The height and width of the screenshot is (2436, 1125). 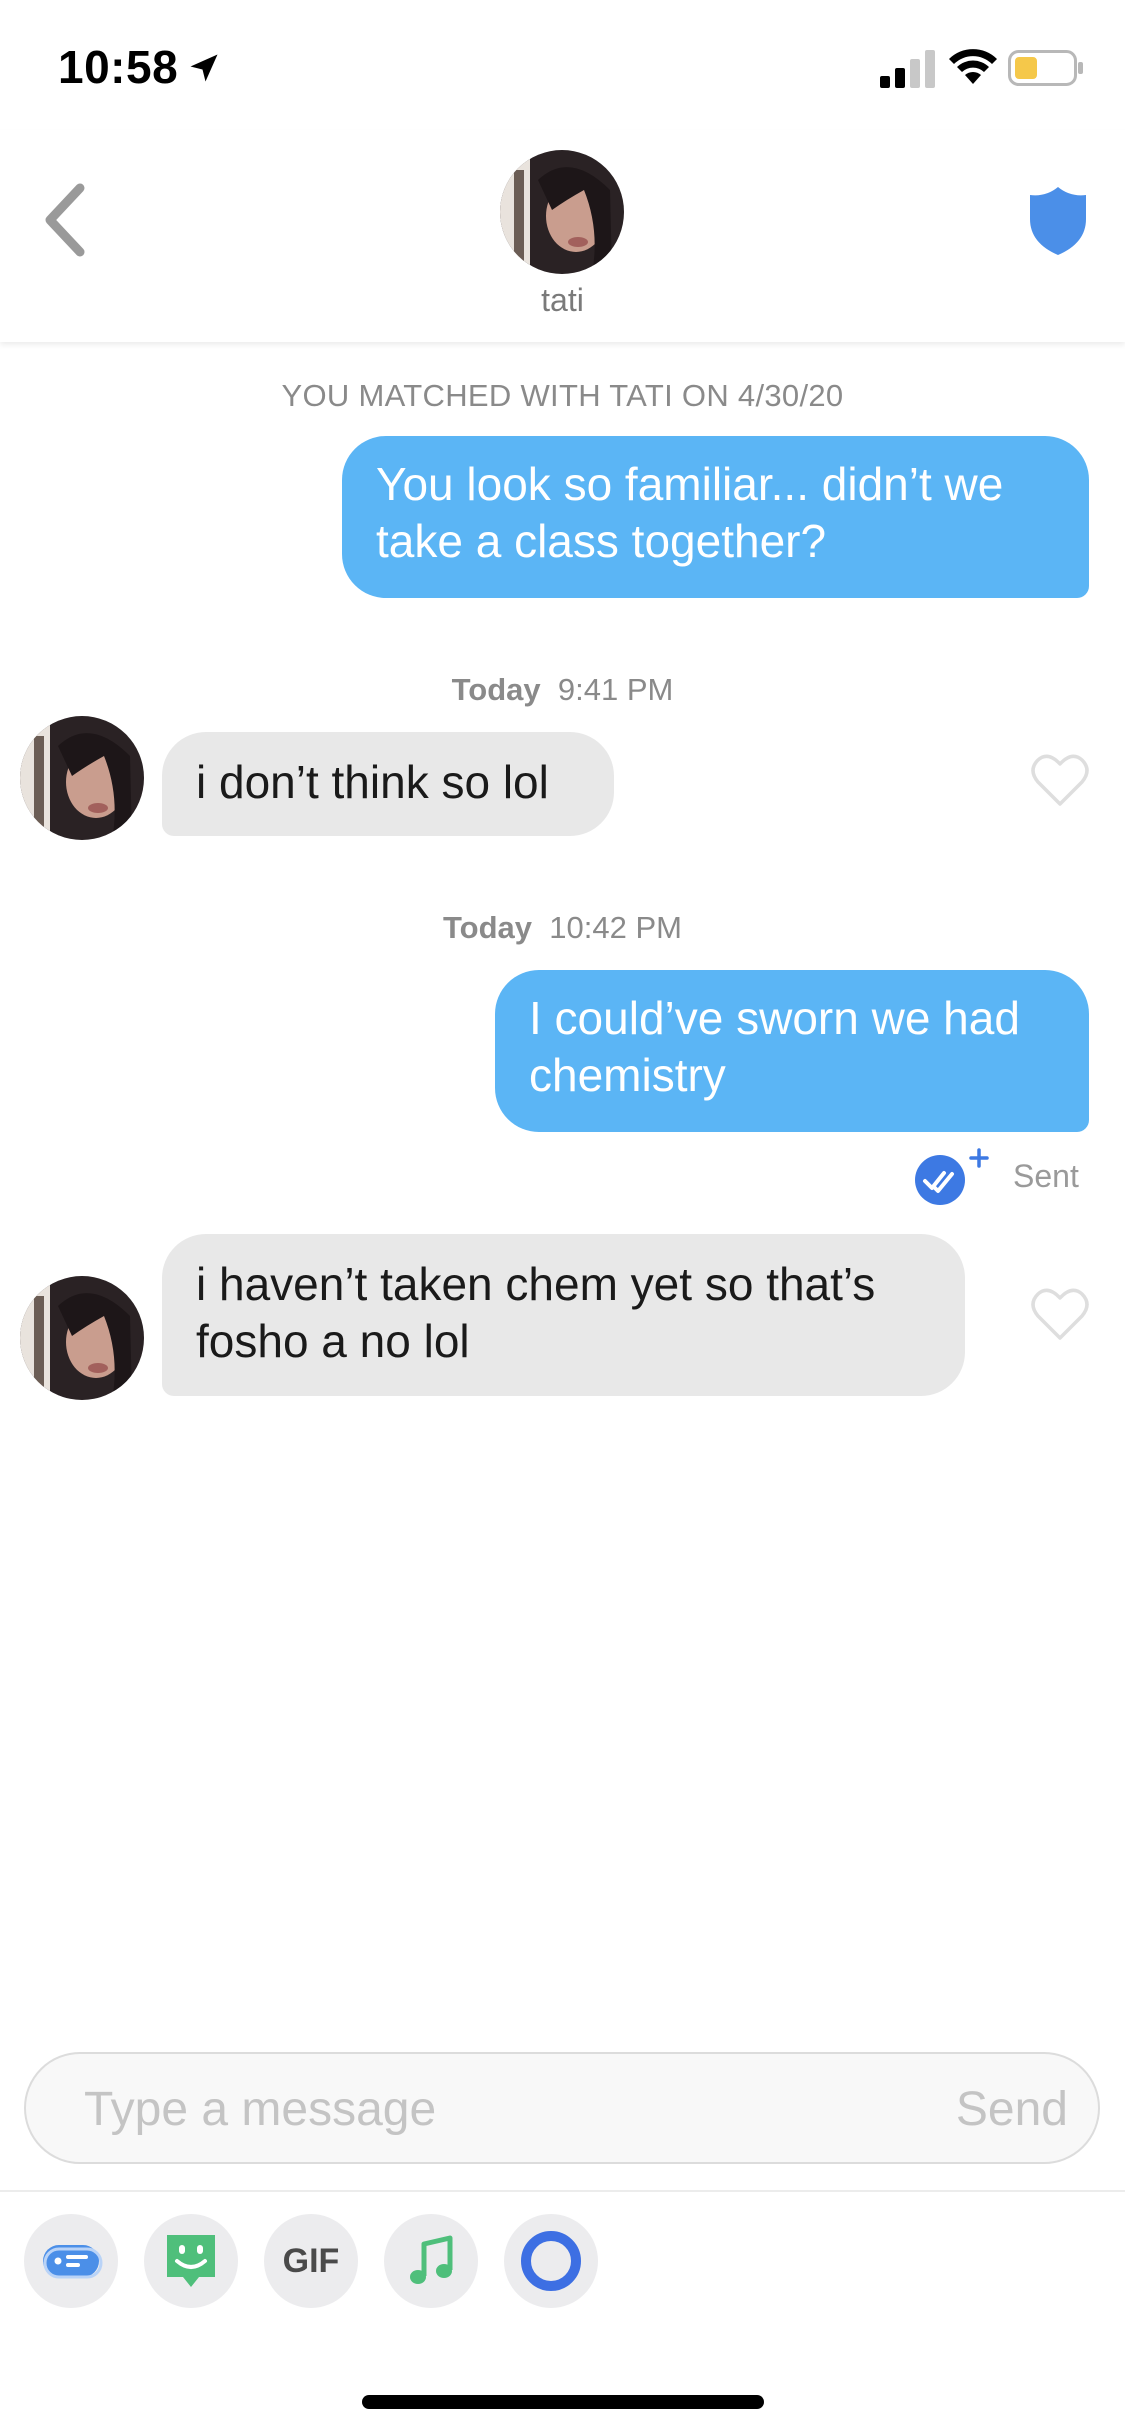 I want to click on gif-button: GIF, so click(x=311, y=2261).